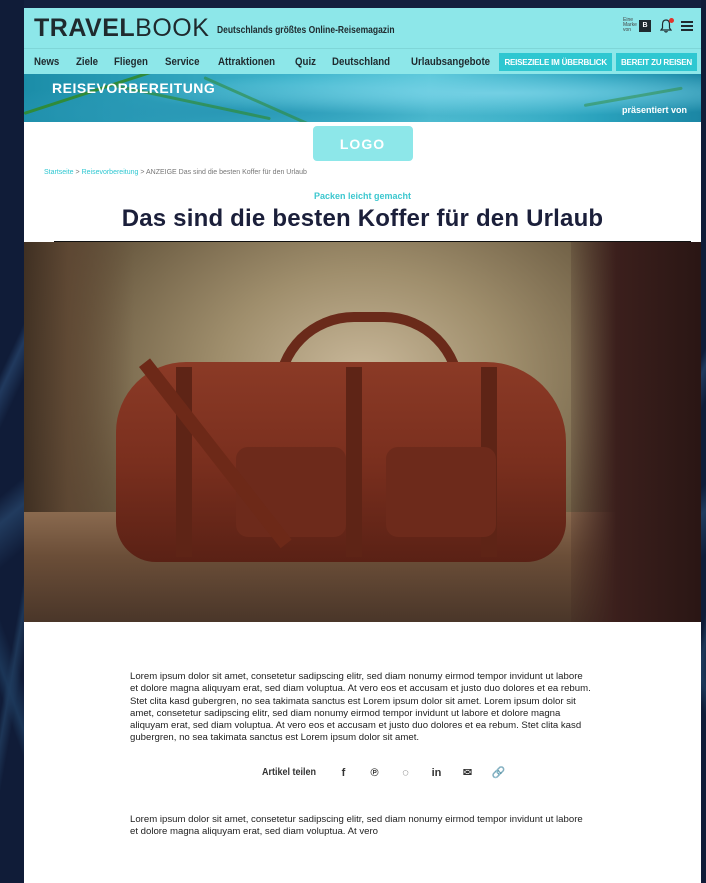 The width and height of the screenshot is (706, 883). Describe the element at coordinates (555, 62) in the screenshot. I see `reiseziele-button: REISEZIELE IM ÜBERBLICK` at that location.